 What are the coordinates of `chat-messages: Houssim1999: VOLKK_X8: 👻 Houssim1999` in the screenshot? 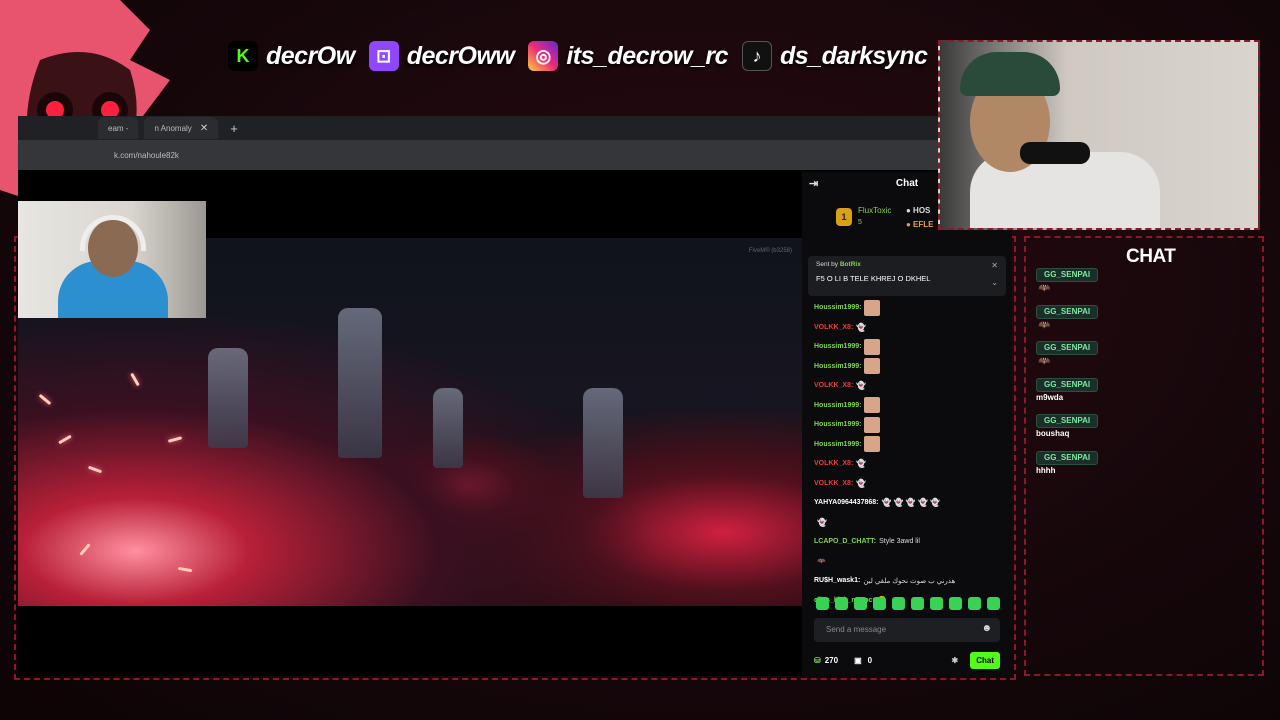 It's located at (910, 454).